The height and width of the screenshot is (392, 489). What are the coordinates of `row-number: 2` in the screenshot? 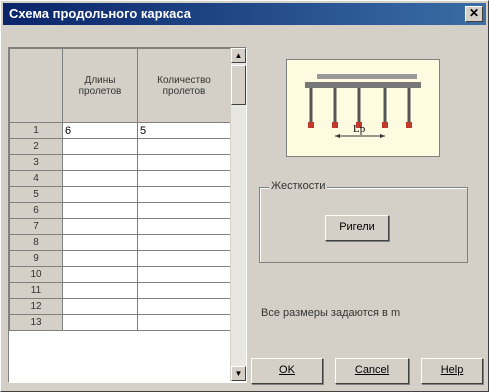 It's located at (36, 146).